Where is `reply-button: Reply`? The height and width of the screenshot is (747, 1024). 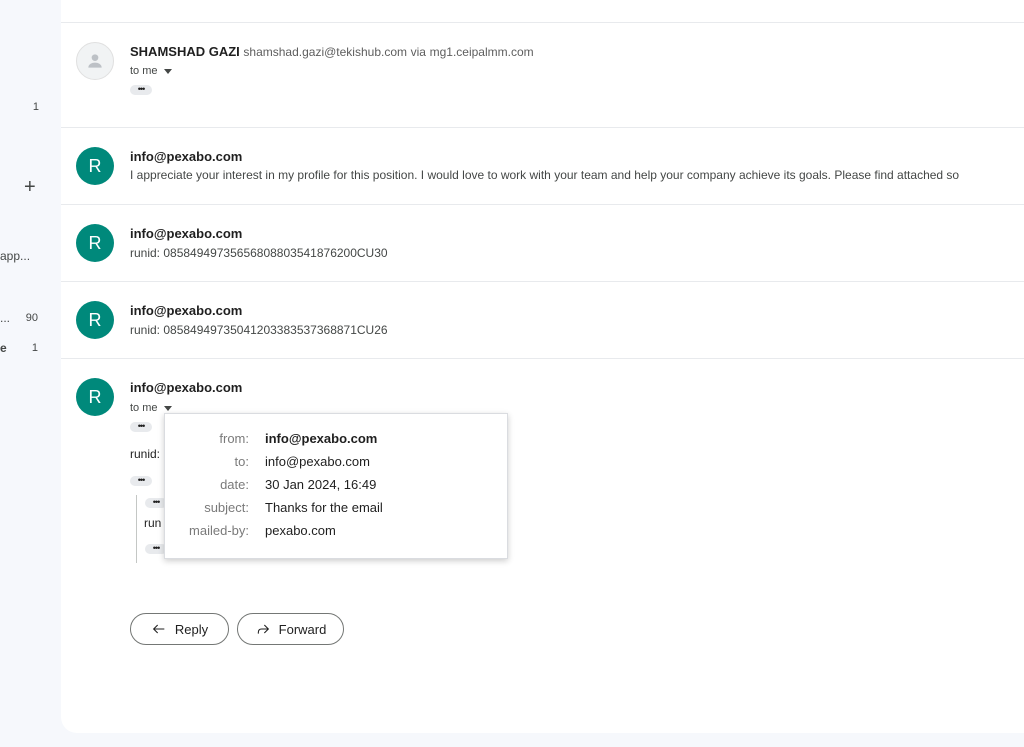
reply-button: Reply is located at coordinates (179, 629).